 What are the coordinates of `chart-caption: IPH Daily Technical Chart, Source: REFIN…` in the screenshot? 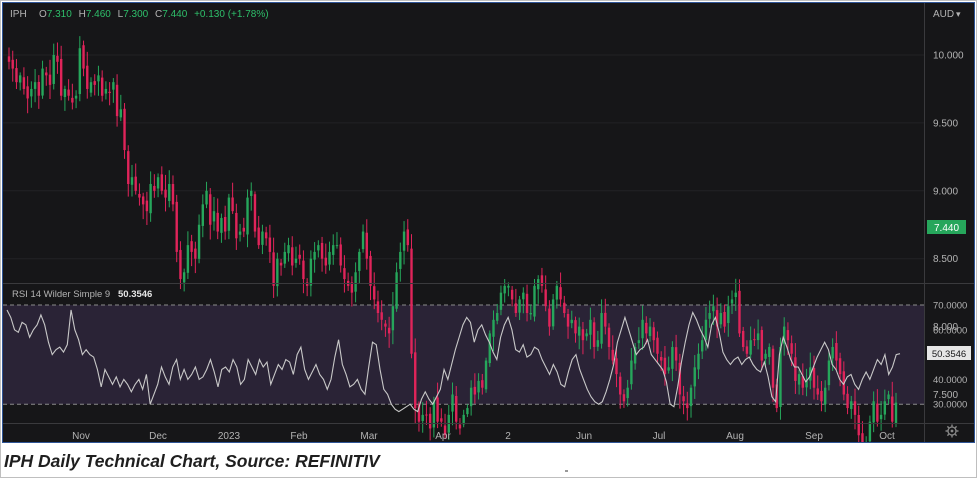 It's located at (192, 461).